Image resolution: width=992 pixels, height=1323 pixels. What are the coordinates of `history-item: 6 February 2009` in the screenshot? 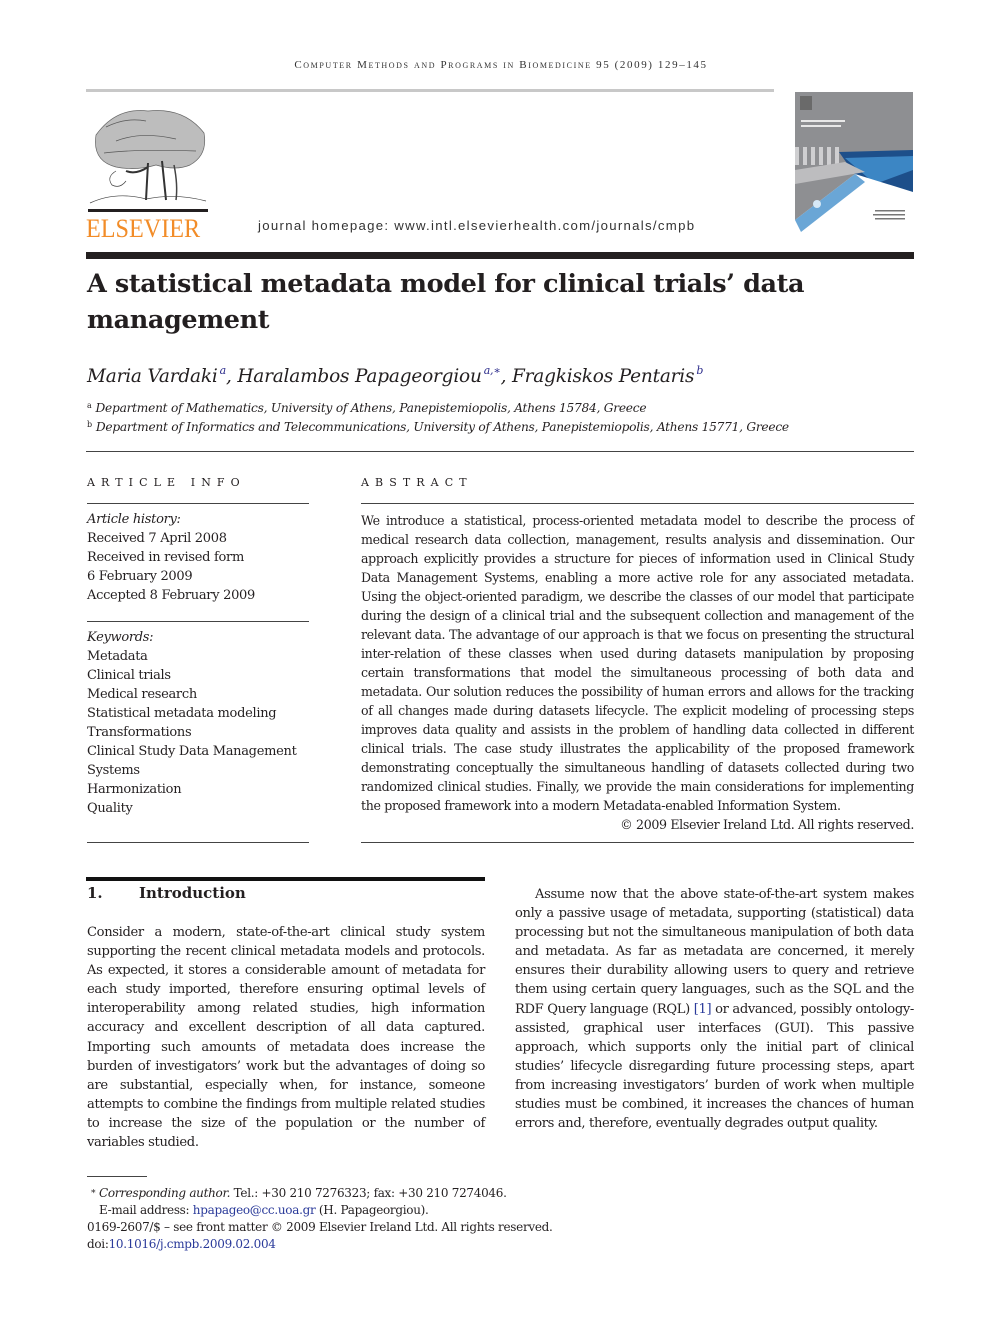 It's located at (140, 576).